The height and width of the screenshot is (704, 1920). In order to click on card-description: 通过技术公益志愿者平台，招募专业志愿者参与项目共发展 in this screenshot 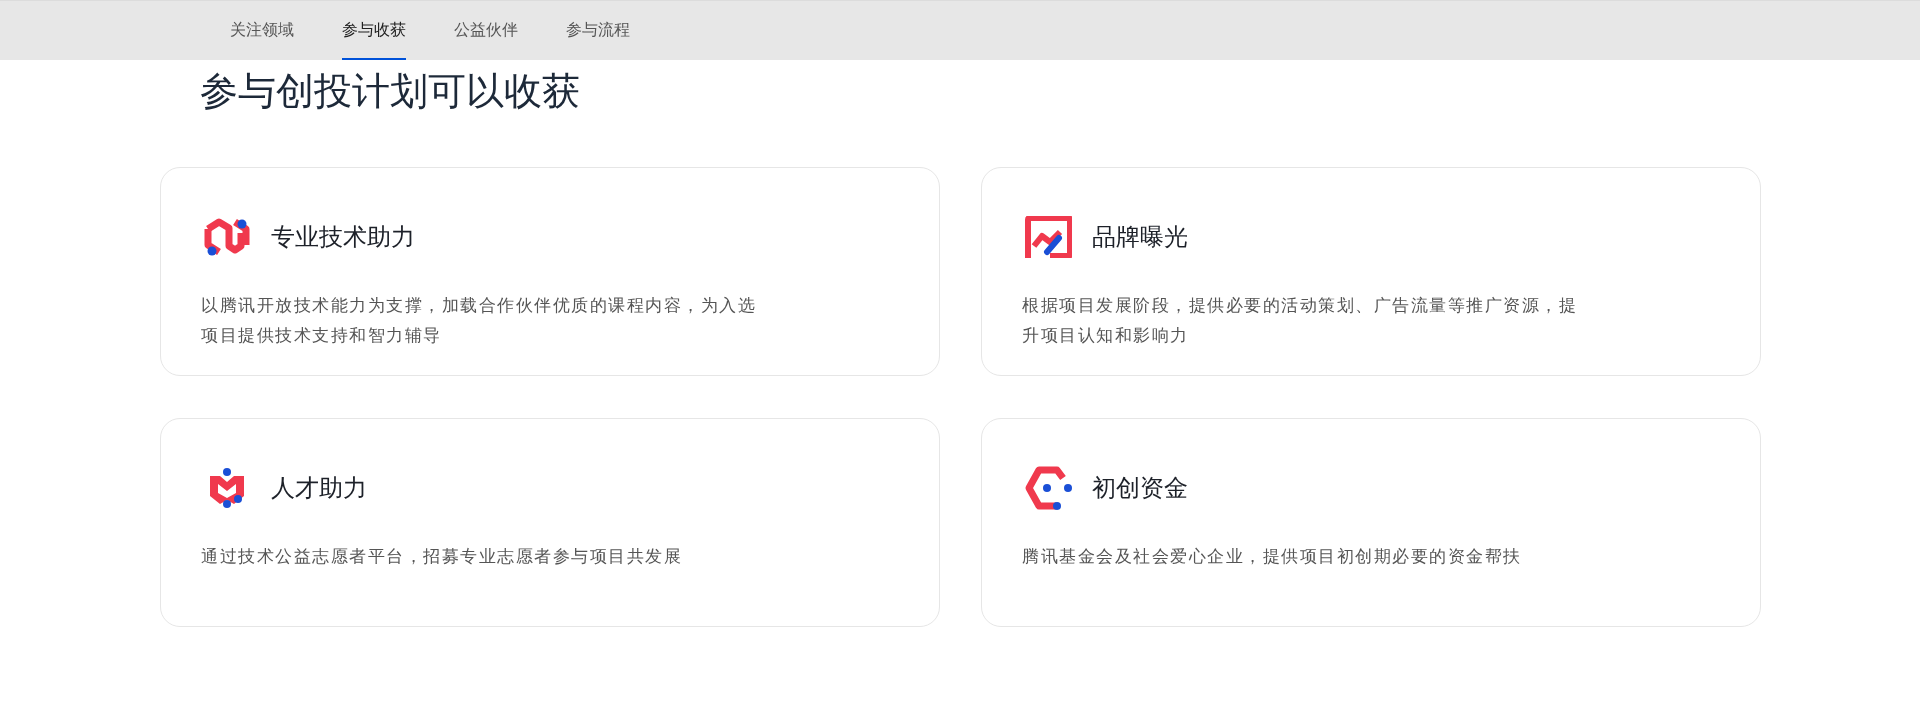, I will do `click(442, 556)`.